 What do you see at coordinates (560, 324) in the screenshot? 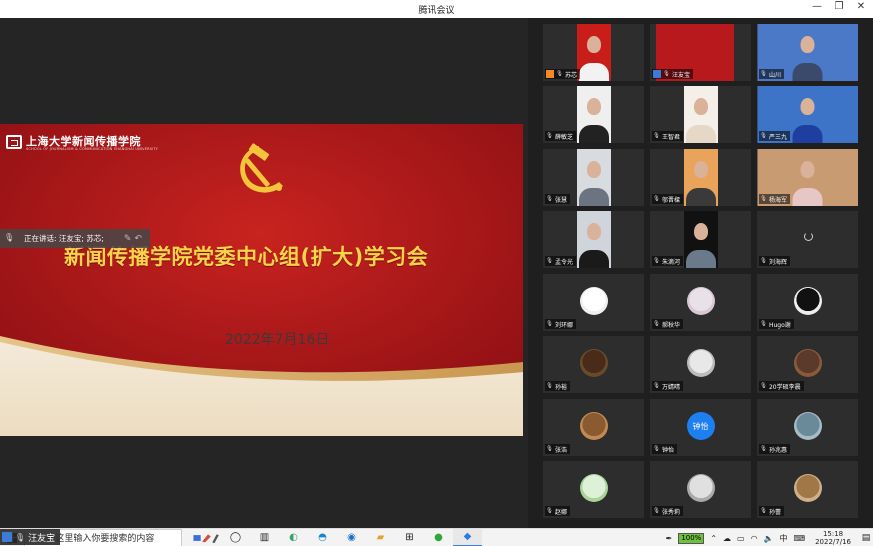
I see `participant-nametag: 🎙 刘环娜` at bounding box center [560, 324].